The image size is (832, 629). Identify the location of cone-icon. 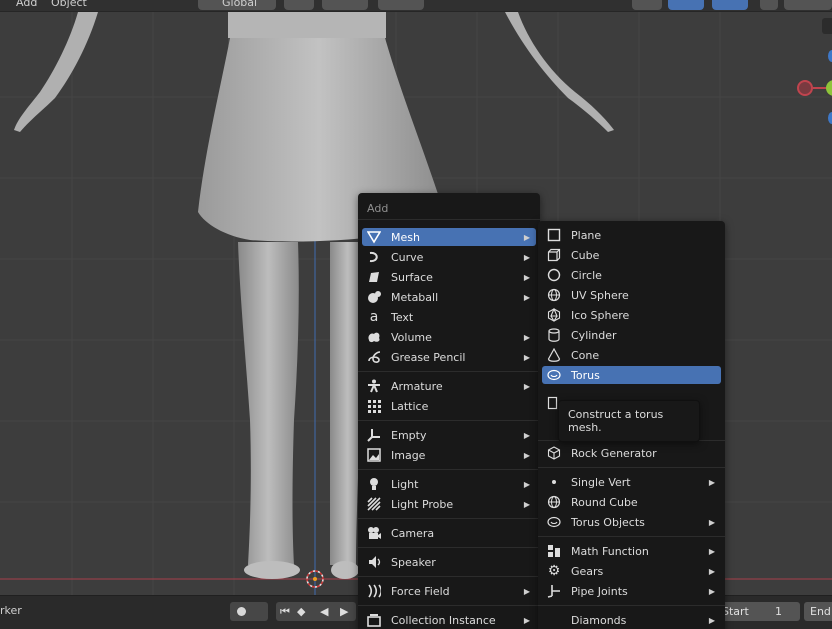
(554, 355).